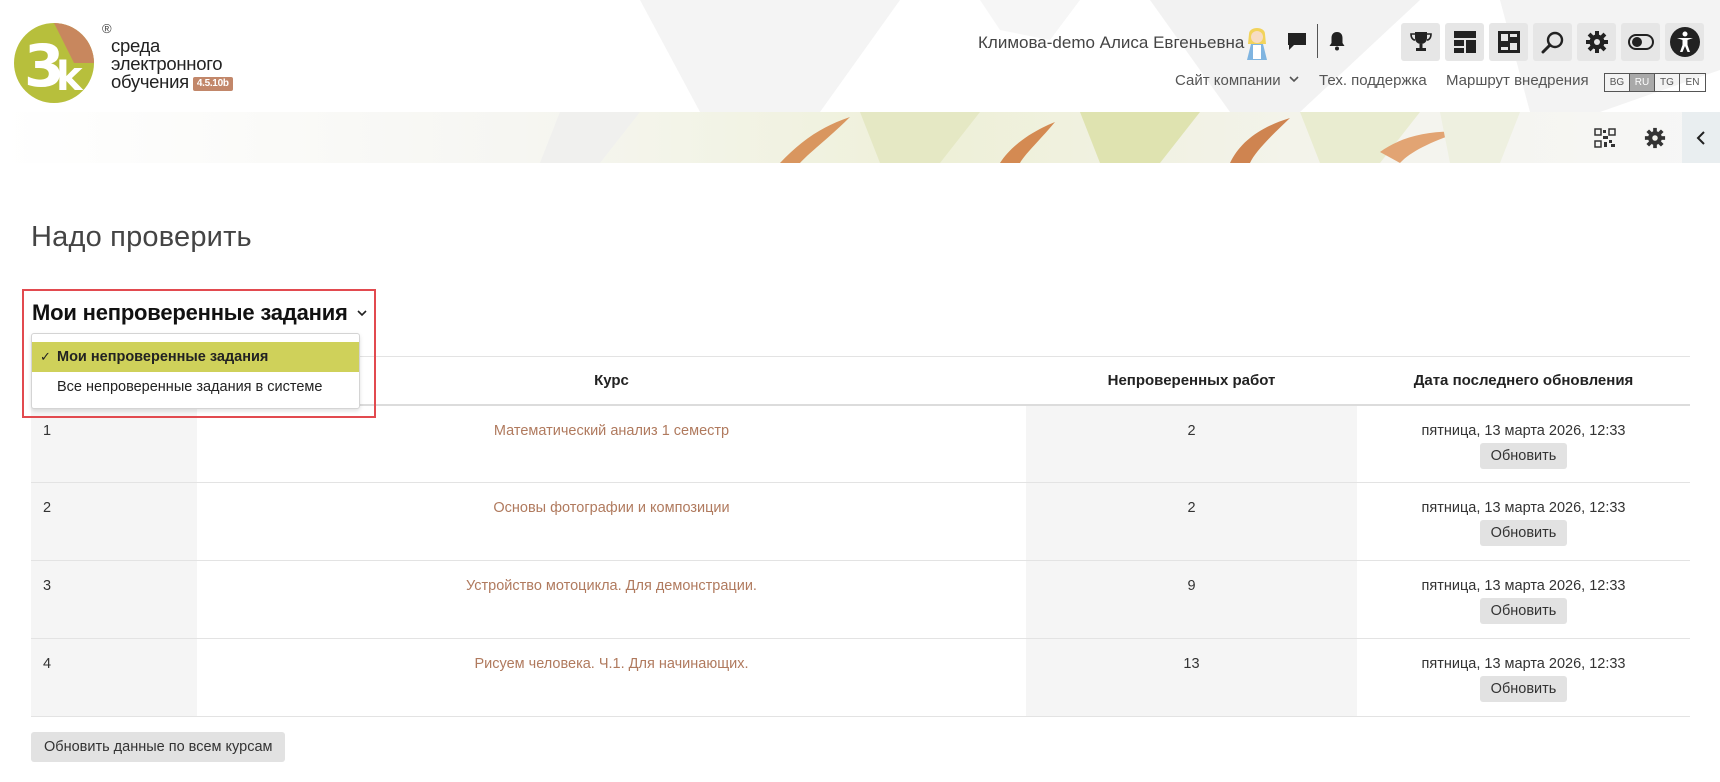 This screenshot has width=1720, height=782. What do you see at coordinates (158, 747) in the screenshot?
I see `refresh-all-courses-button: Обновить данные по всем курсам` at bounding box center [158, 747].